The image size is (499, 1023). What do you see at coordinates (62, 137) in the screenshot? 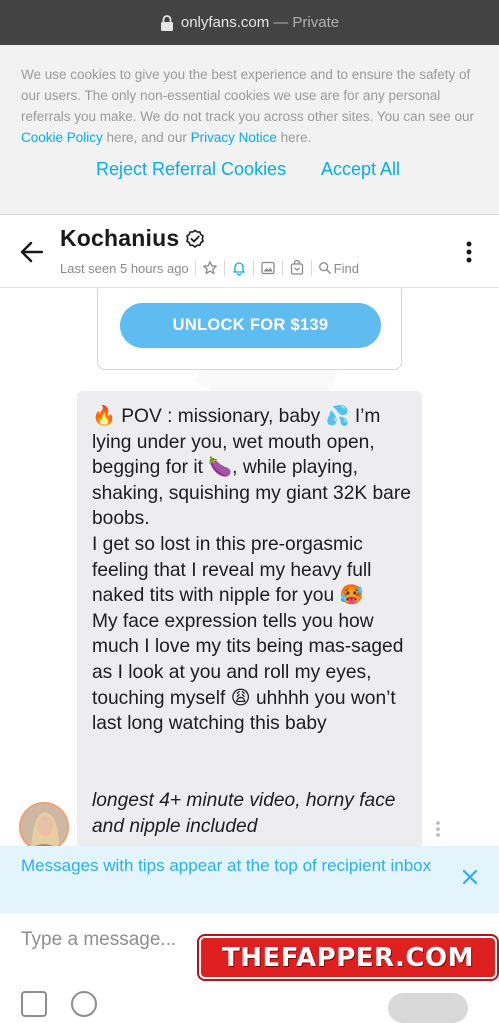
I see `cookie-policy-link: Cookie Policy` at bounding box center [62, 137].